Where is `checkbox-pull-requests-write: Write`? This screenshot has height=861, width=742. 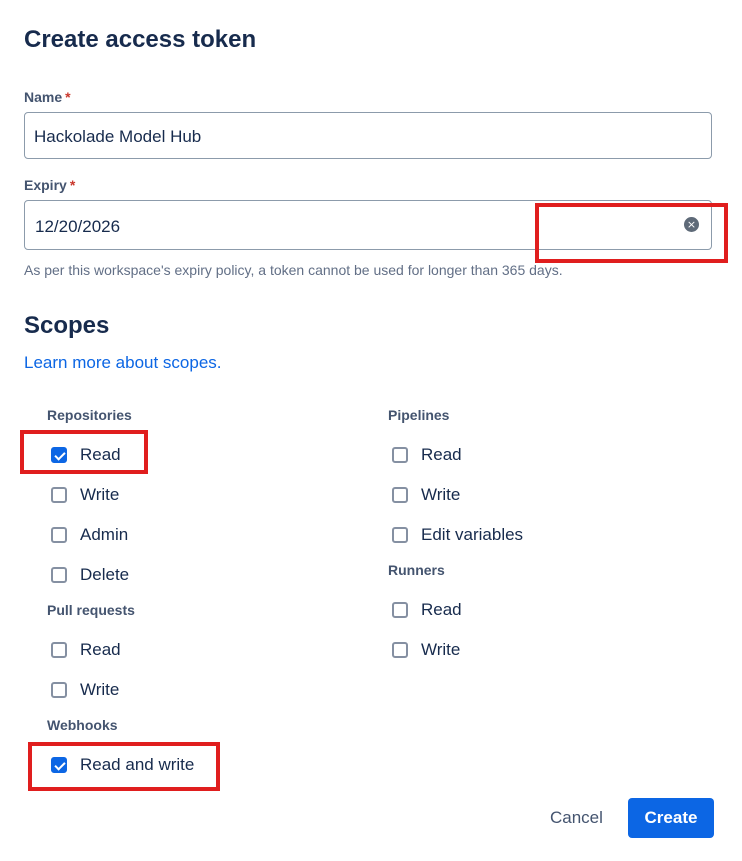
checkbox-pull-requests-write: Write is located at coordinates (85, 690).